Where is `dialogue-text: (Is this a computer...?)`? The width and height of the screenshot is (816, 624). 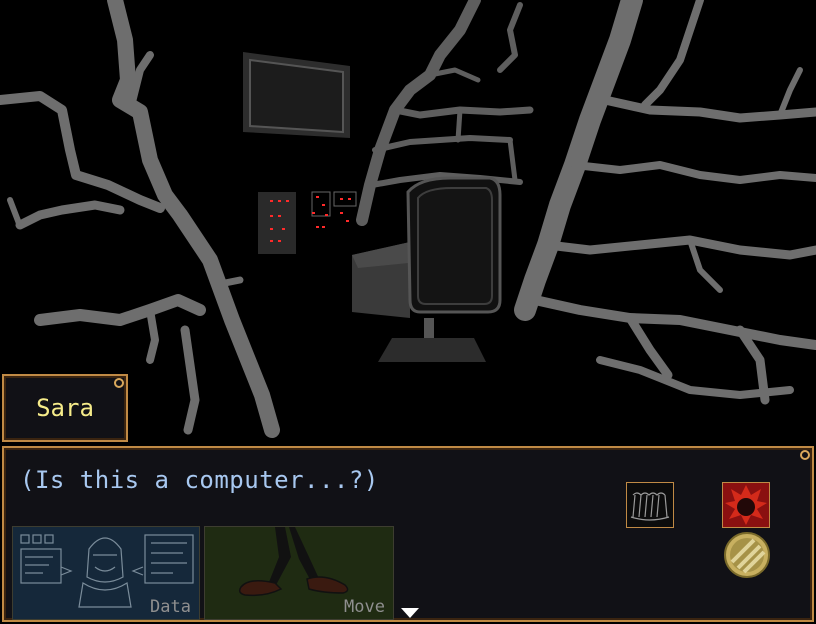
dialogue-text: (Is this a computer...?) is located at coordinates (199, 480).